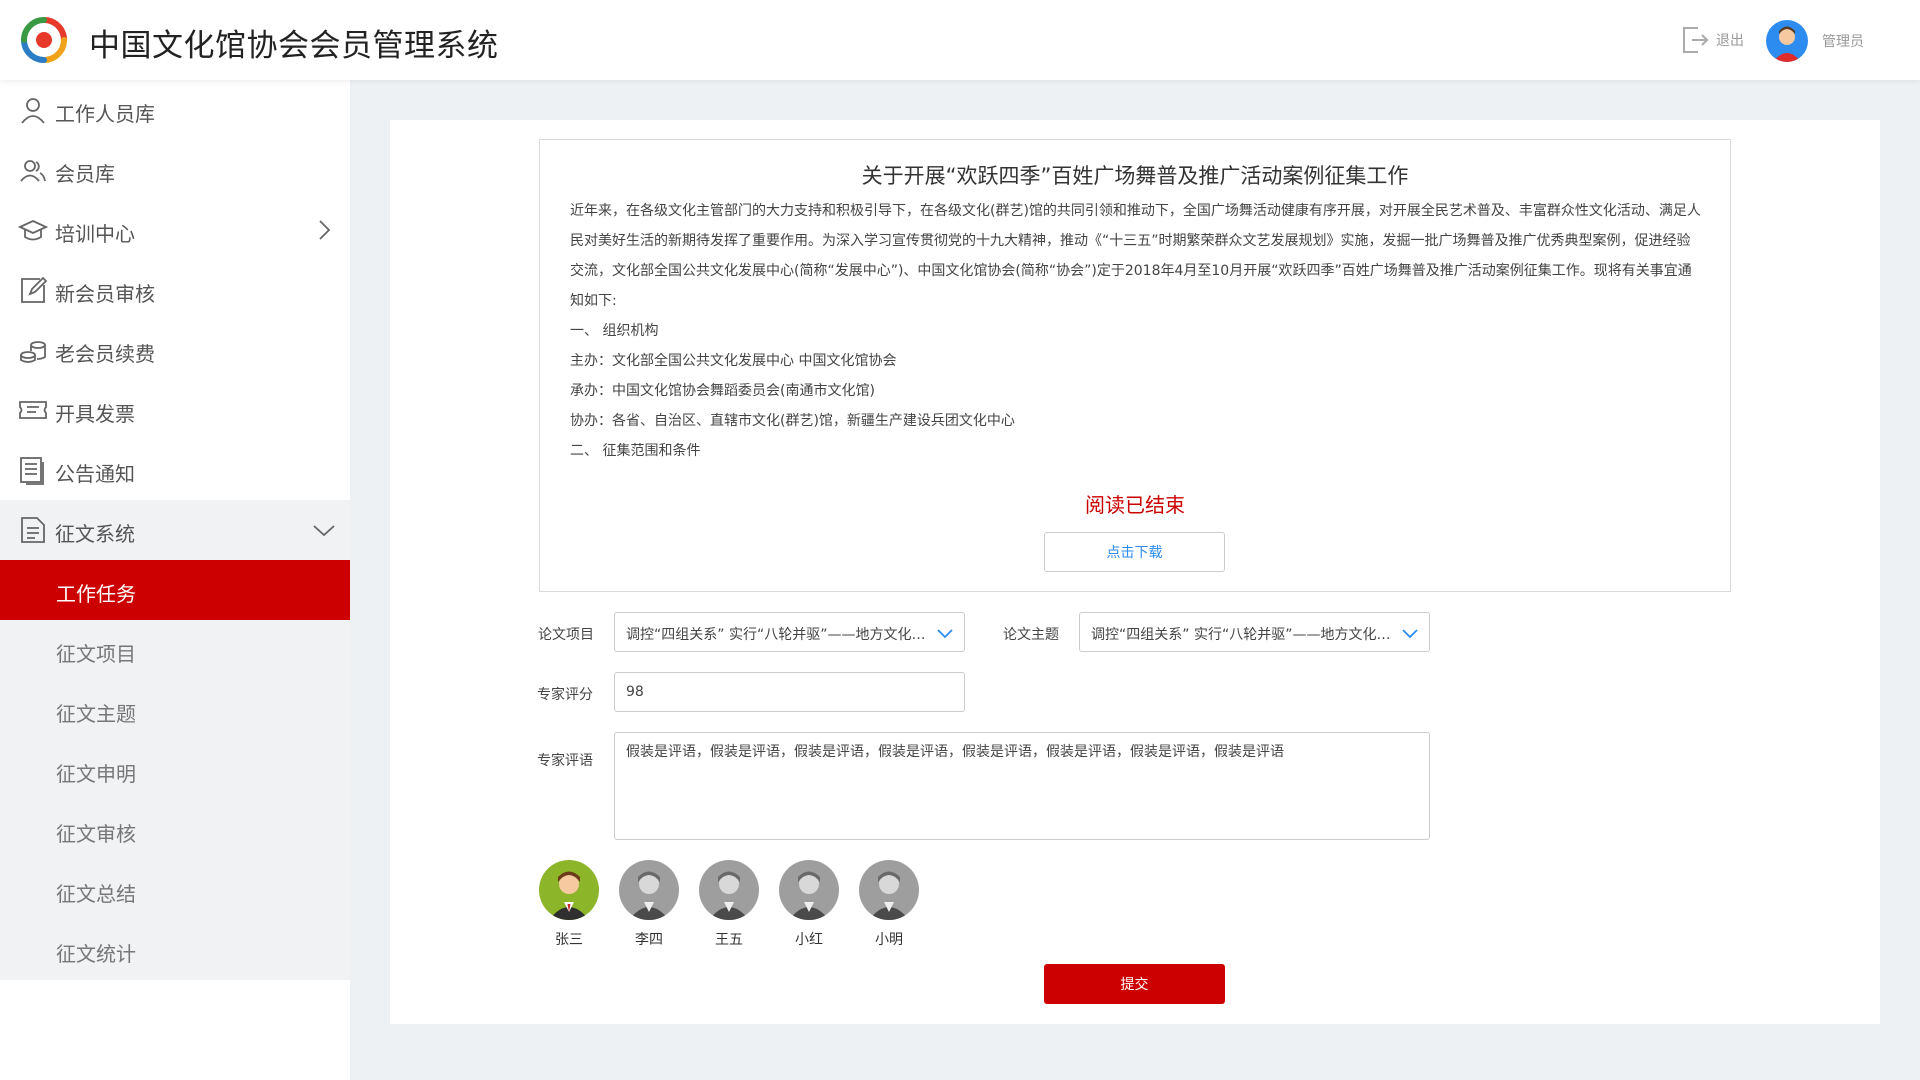  What do you see at coordinates (175, 410) in the screenshot?
I see `sidebar-item-invoice: 开具发票` at bounding box center [175, 410].